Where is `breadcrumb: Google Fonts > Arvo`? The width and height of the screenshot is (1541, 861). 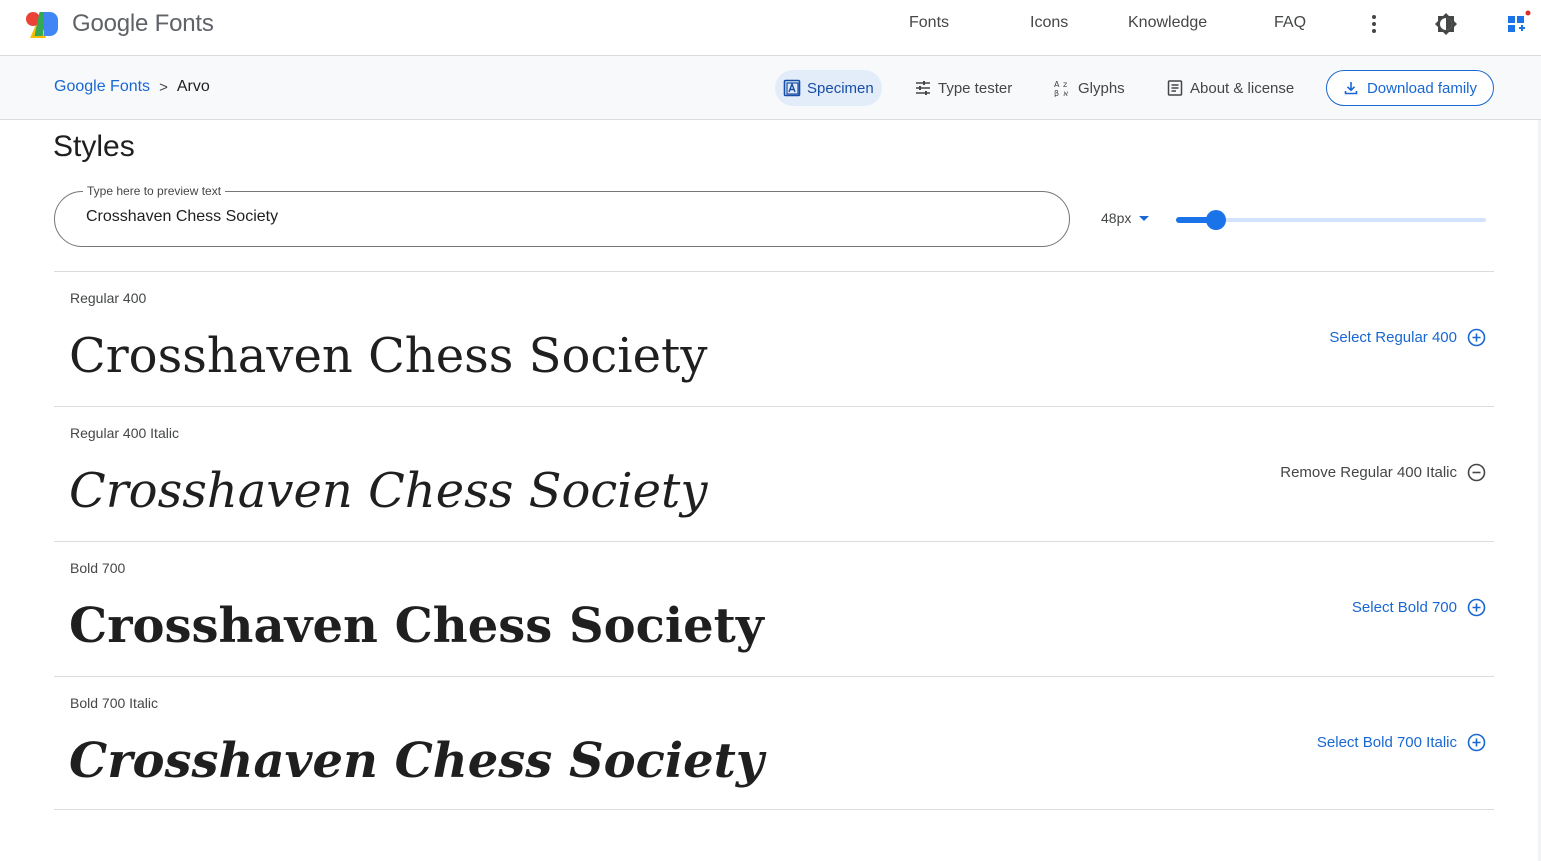 breadcrumb: Google Fonts > Arvo is located at coordinates (132, 87).